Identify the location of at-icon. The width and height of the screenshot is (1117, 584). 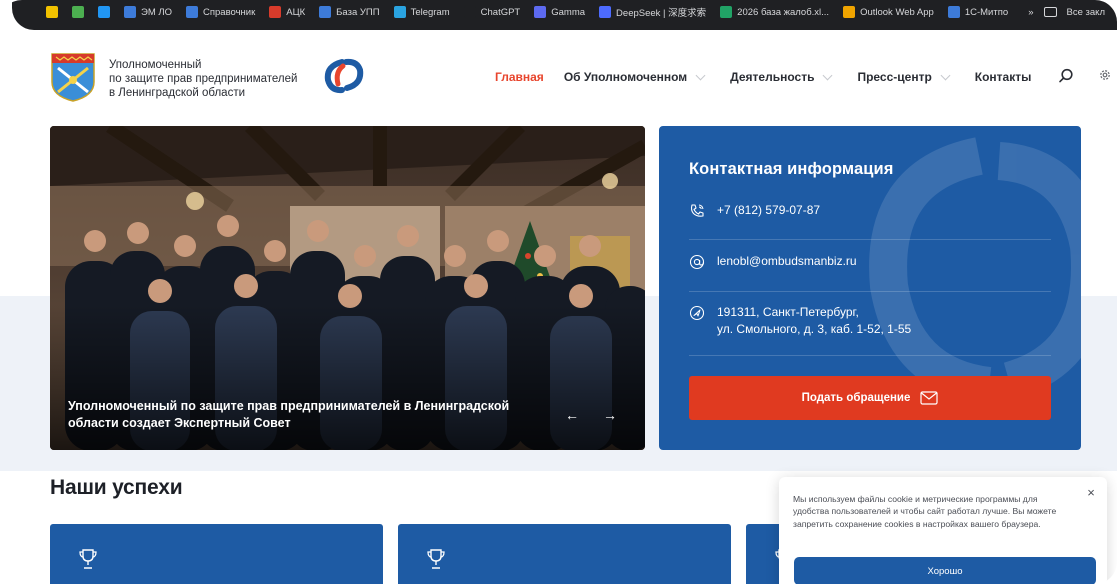
(697, 262).